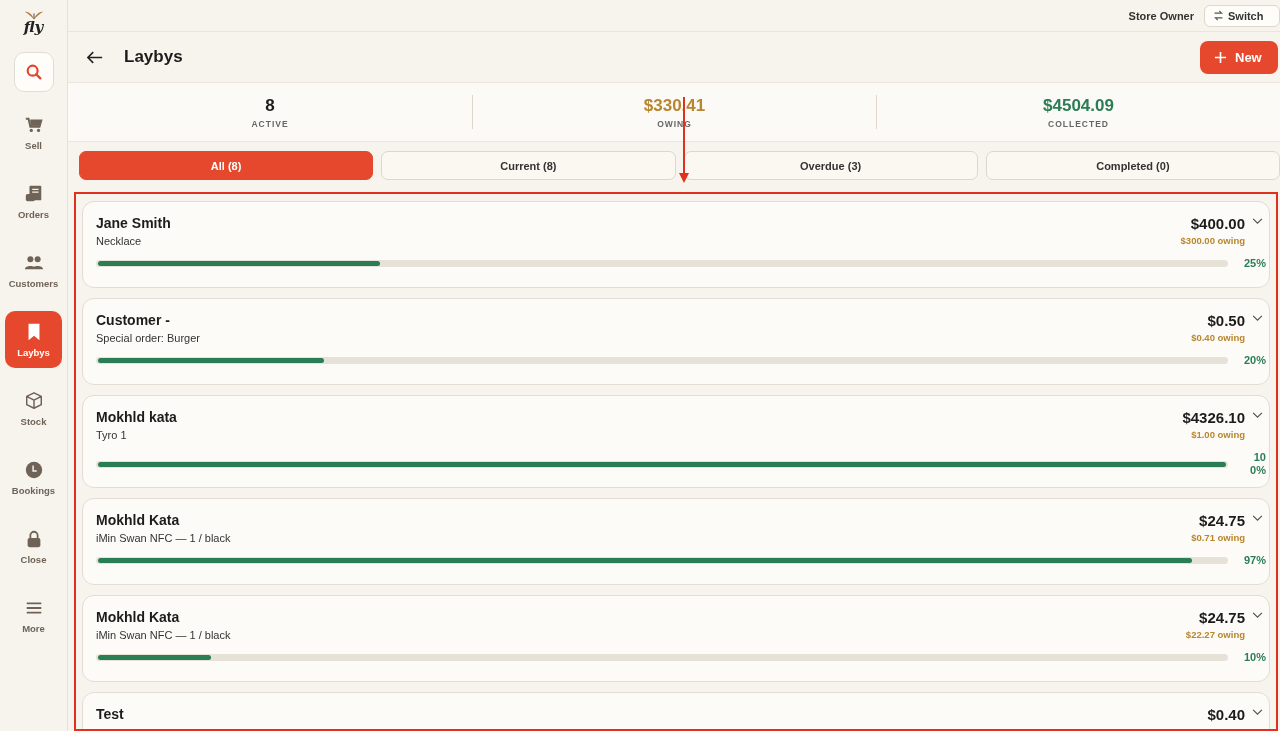  Describe the element at coordinates (112, 435) in the screenshot. I see `item-description: Tyro 1` at that location.